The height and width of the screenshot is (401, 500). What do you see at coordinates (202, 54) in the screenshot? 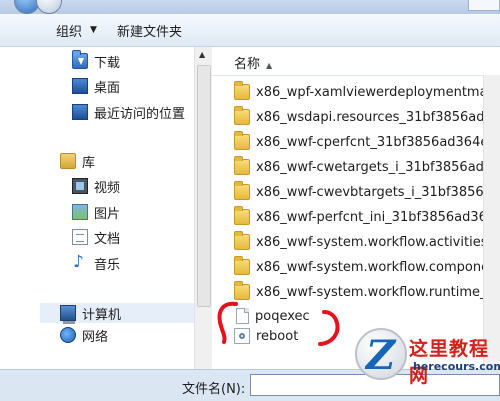
I see `scroll-up-arrow-icon: ▲` at bounding box center [202, 54].